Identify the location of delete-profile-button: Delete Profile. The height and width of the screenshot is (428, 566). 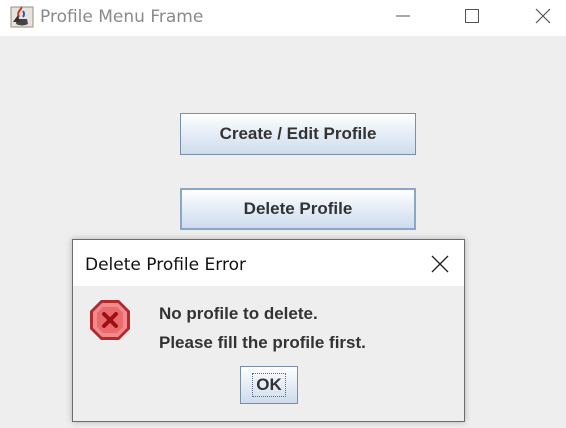
(298, 209).